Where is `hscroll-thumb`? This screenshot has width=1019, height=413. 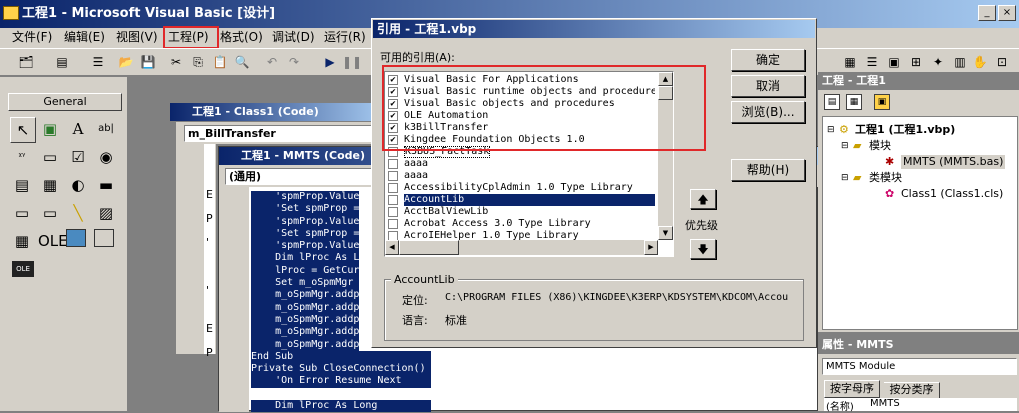
hscroll-thumb is located at coordinates (429, 247).